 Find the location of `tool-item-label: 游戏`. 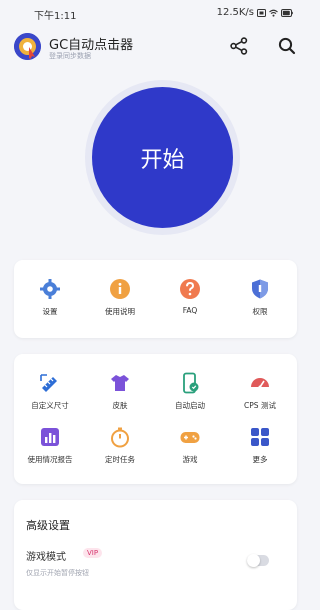

tool-item-label: 游戏 is located at coordinates (190, 459).